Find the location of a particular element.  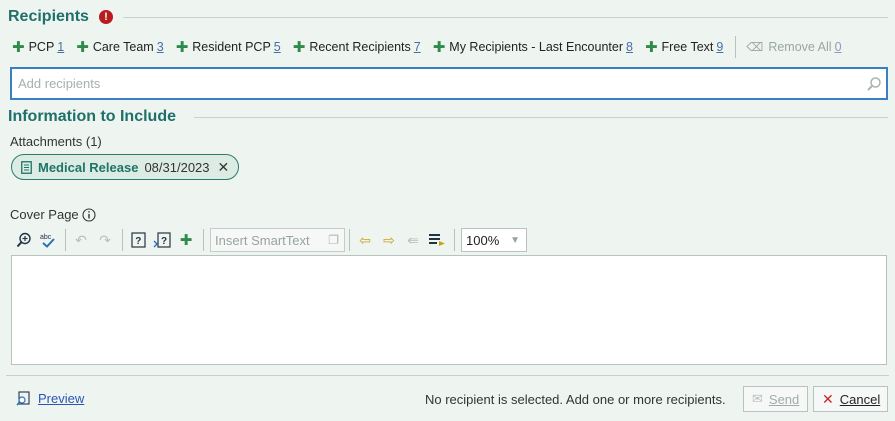

add-recipients-input is located at coordinates (439, 83).